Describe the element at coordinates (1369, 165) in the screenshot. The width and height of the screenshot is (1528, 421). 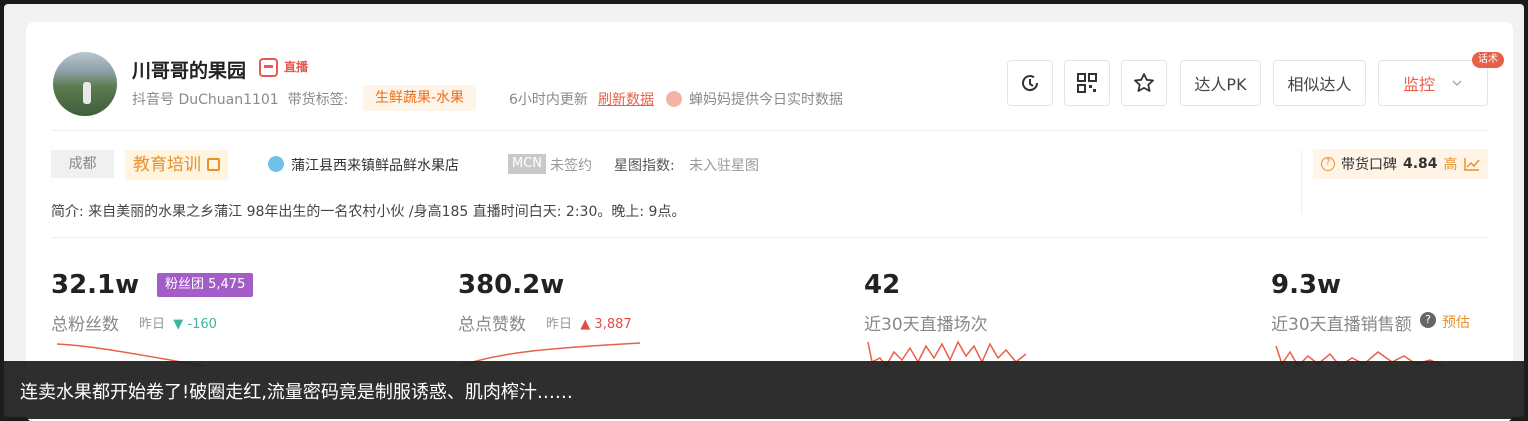
I see `reputation-label: 带货口碑` at that location.